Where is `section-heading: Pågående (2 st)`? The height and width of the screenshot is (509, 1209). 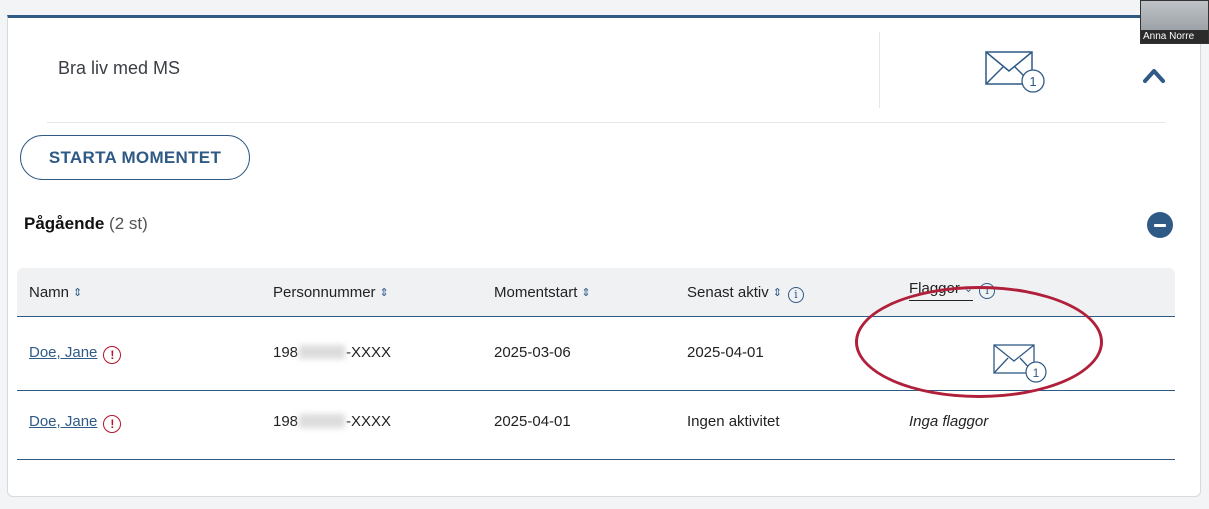 section-heading: Pågående (2 st) is located at coordinates (86, 224).